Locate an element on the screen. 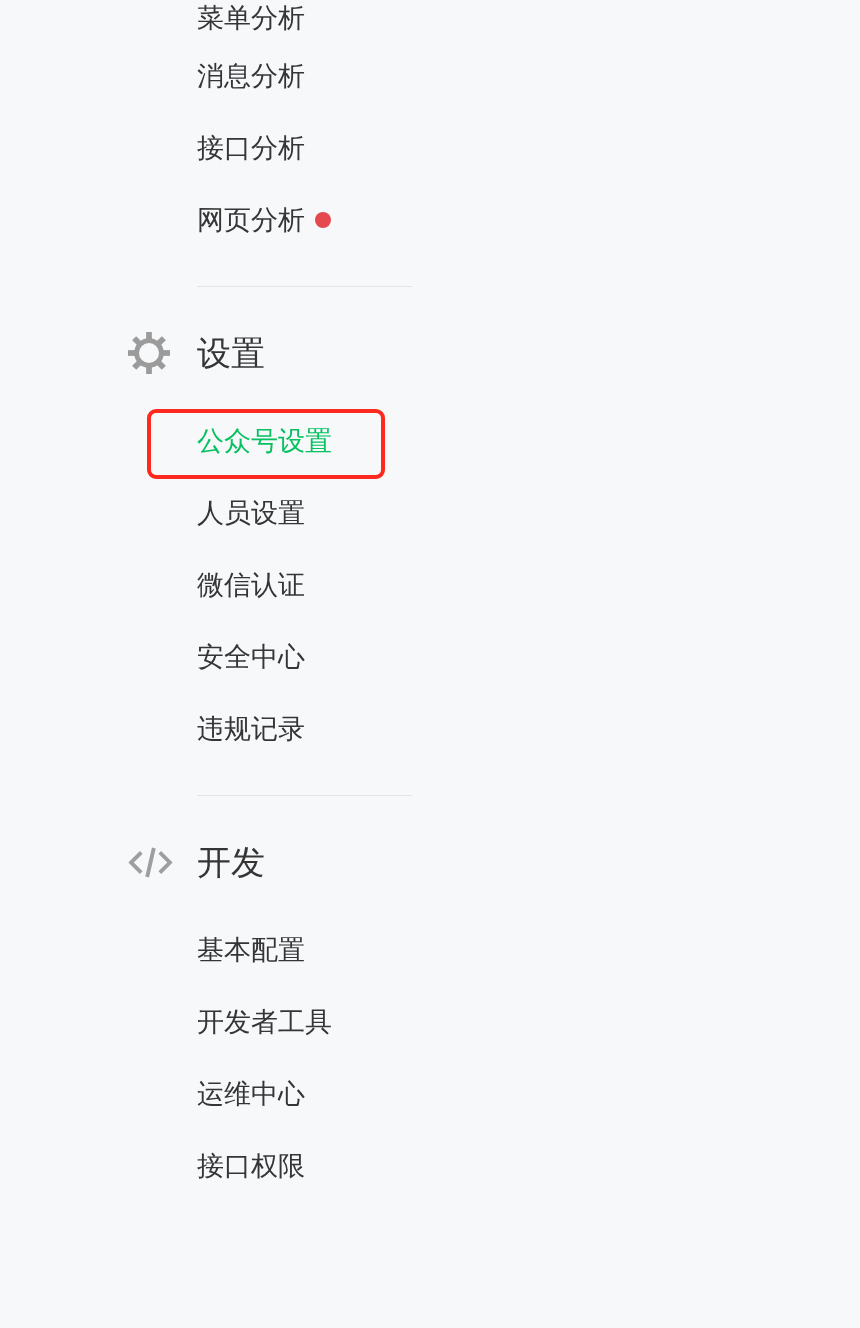  menu-item: 接口分析 is located at coordinates (251, 148).